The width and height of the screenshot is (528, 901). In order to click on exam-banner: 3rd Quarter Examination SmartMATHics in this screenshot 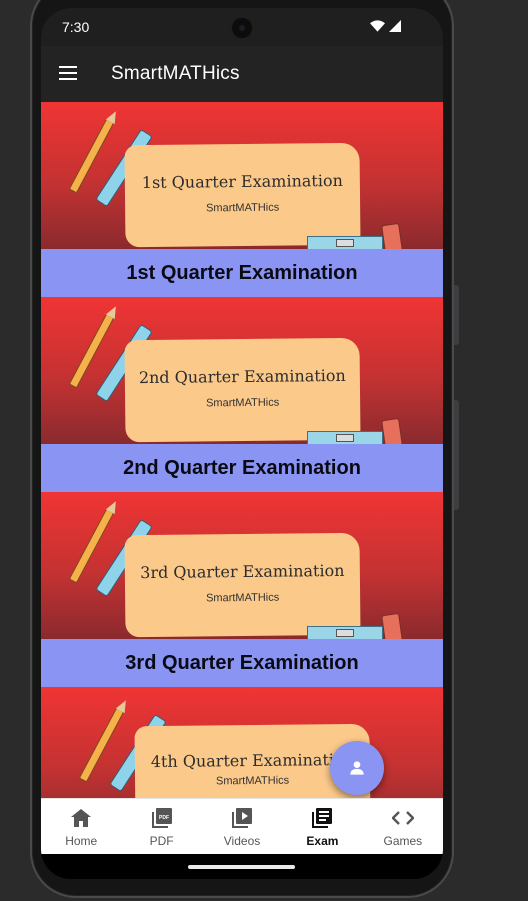, I will do `click(242, 565)`.